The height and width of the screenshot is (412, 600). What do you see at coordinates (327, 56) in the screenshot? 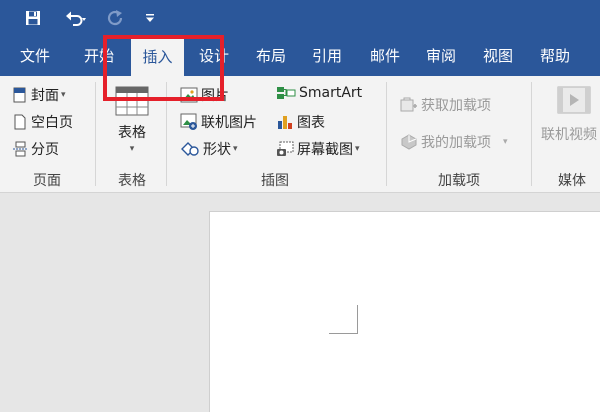
I see `tab-references: 引用` at bounding box center [327, 56].